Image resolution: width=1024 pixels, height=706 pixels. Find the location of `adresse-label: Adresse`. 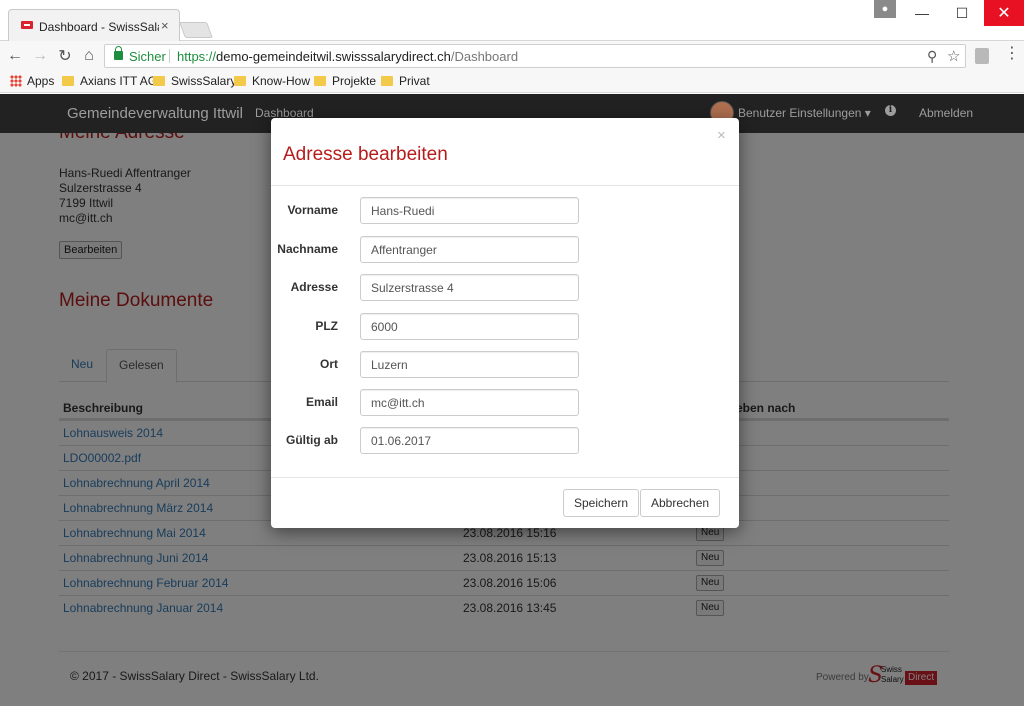

adresse-label: Adresse is located at coordinates (314, 287).